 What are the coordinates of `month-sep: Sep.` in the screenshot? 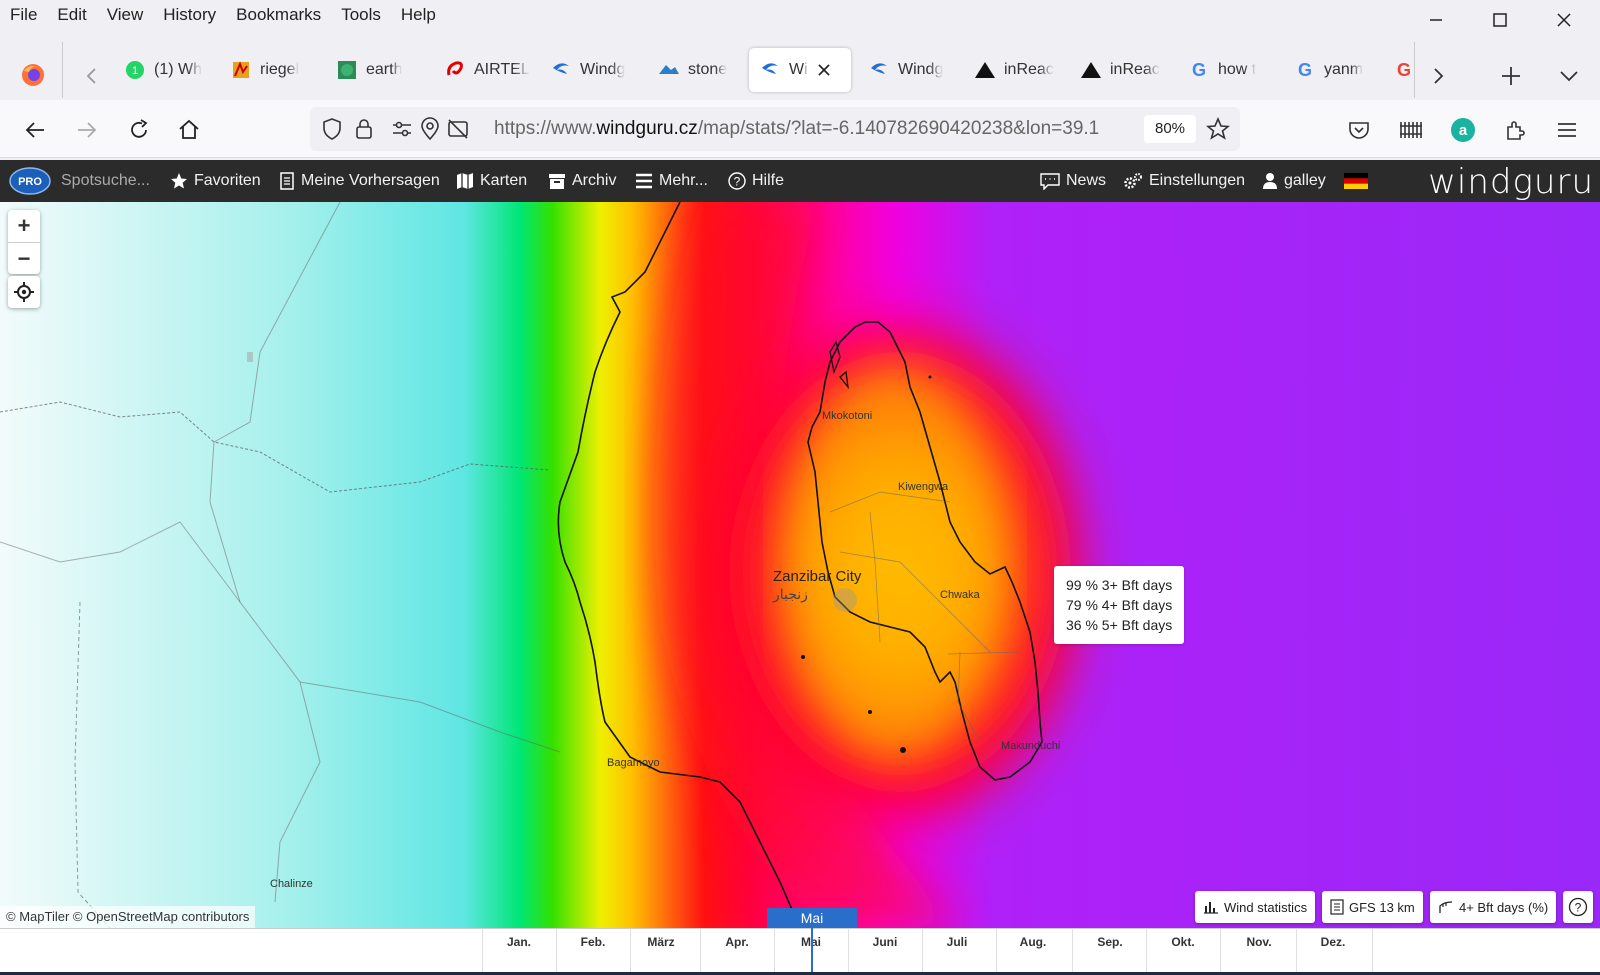 It's located at (1110, 942).